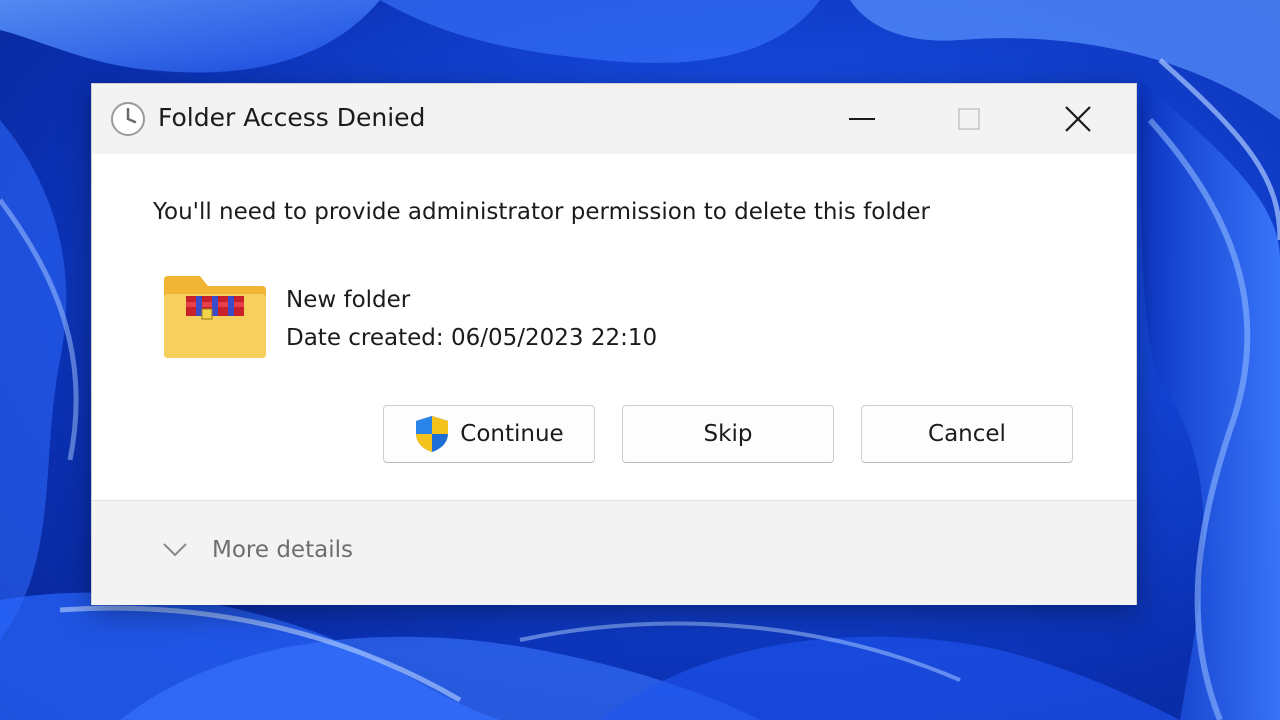 Image resolution: width=1280 pixels, height=720 pixels. I want to click on uac-shield-icon, so click(432, 434).